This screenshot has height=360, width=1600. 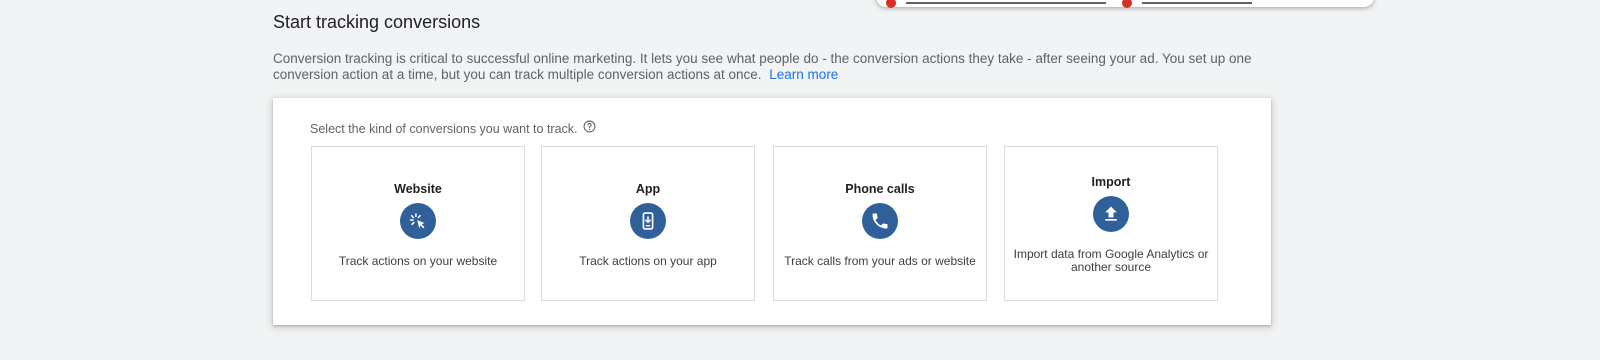 I want to click on learn-more-link: Learn more, so click(x=803, y=74).